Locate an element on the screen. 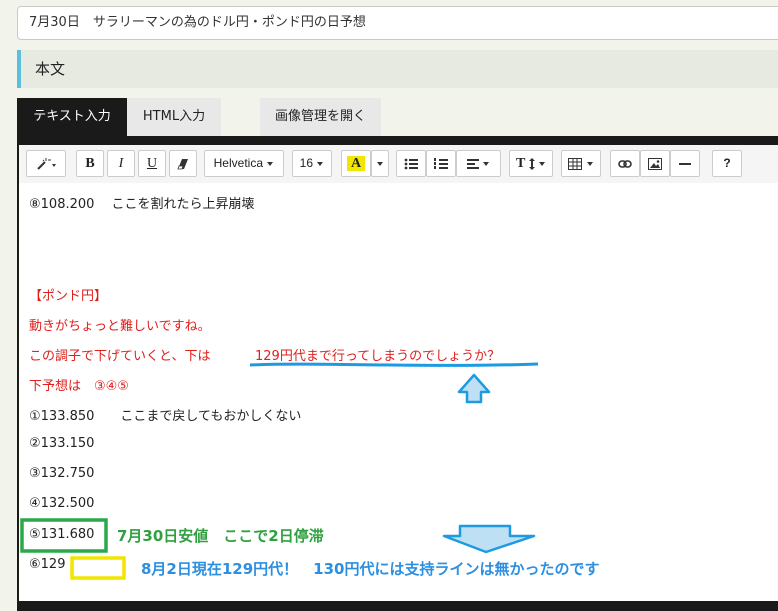 The width and height of the screenshot is (778, 611). bullet-list-icon is located at coordinates (411, 164).